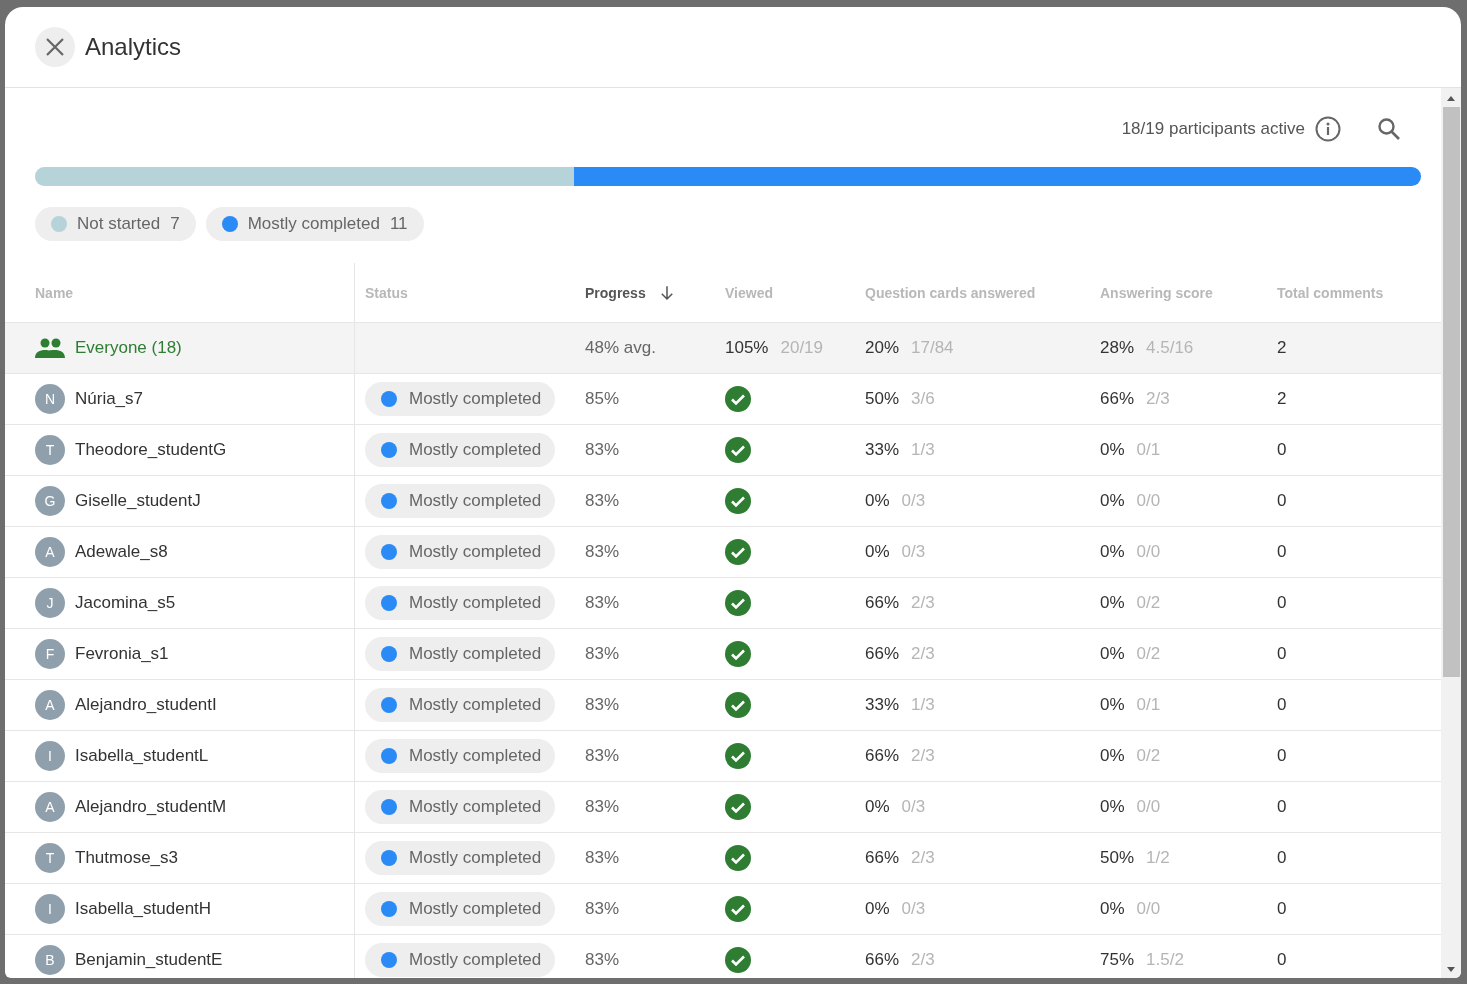 The width and height of the screenshot is (1467, 984). What do you see at coordinates (149, 960) in the screenshot?
I see `participant-name: Benjamin_studentE` at bounding box center [149, 960].